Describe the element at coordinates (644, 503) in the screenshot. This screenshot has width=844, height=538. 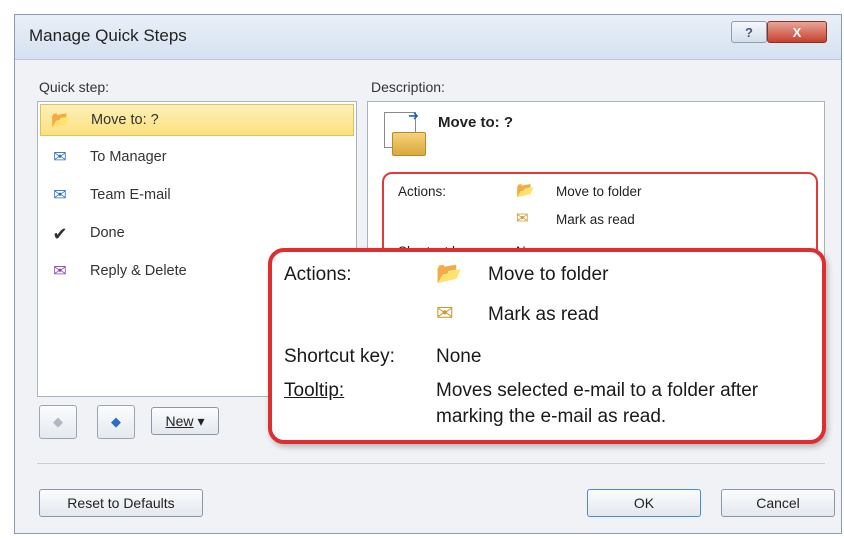
I see `ok-button: OK` at that location.